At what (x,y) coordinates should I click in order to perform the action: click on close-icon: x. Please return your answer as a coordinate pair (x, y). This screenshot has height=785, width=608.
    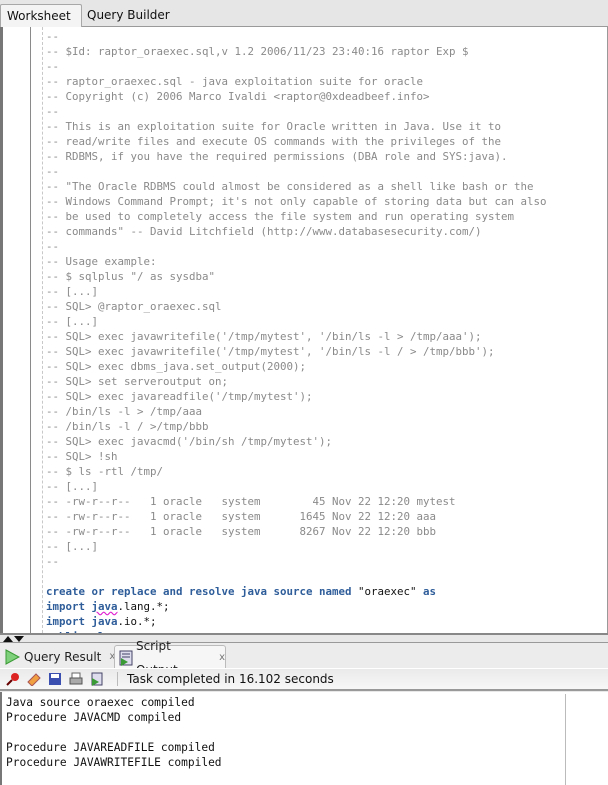
    Looking at the image, I should click on (222, 658).